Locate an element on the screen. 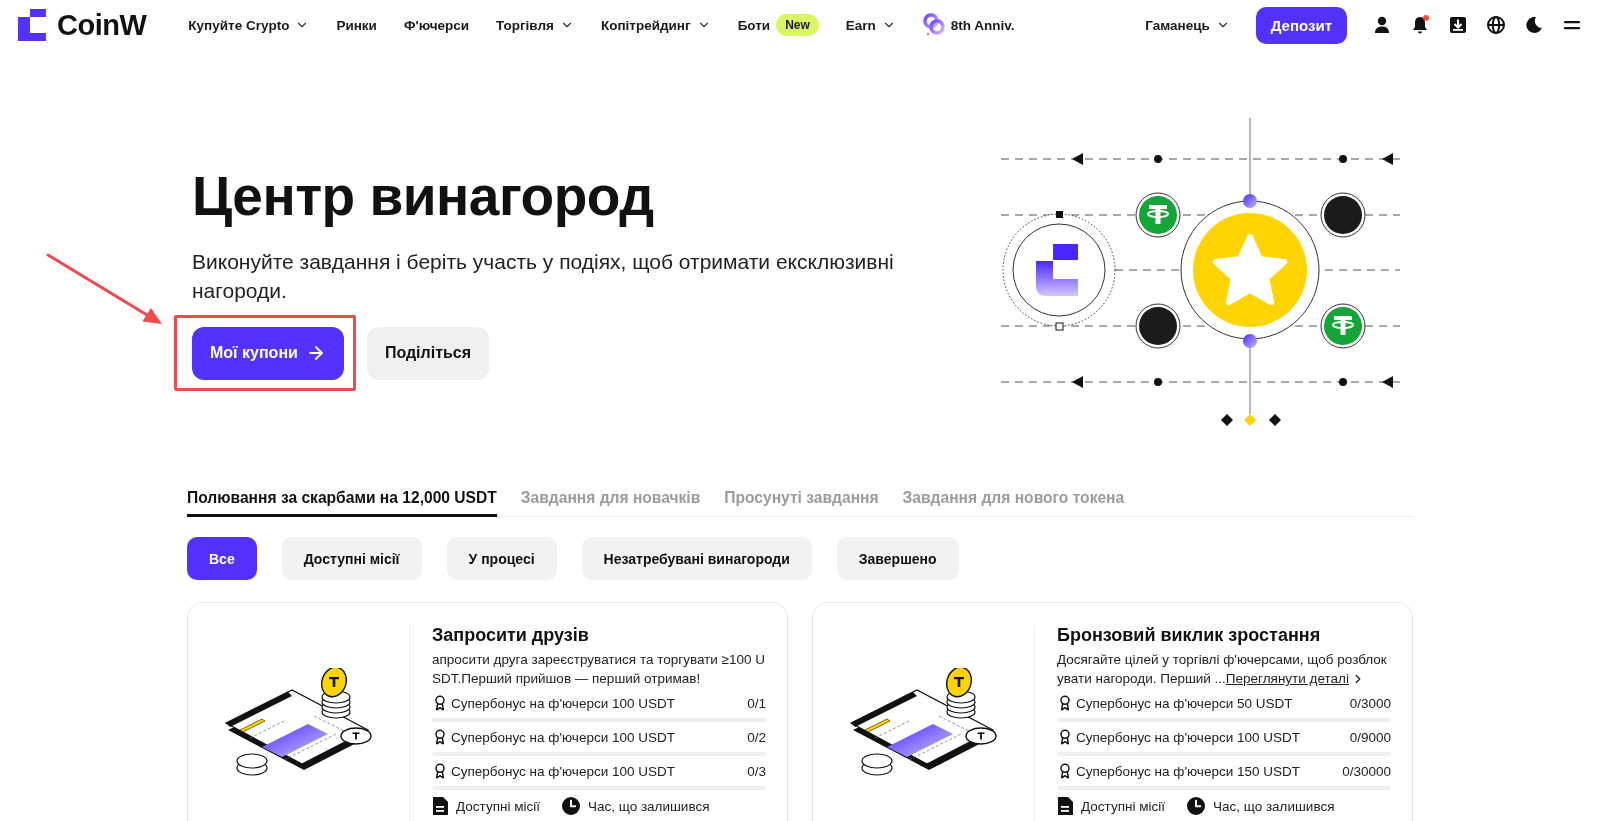 The height and width of the screenshot is (821, 1600). filter-chip: Все is located at coordinates (222, 558).